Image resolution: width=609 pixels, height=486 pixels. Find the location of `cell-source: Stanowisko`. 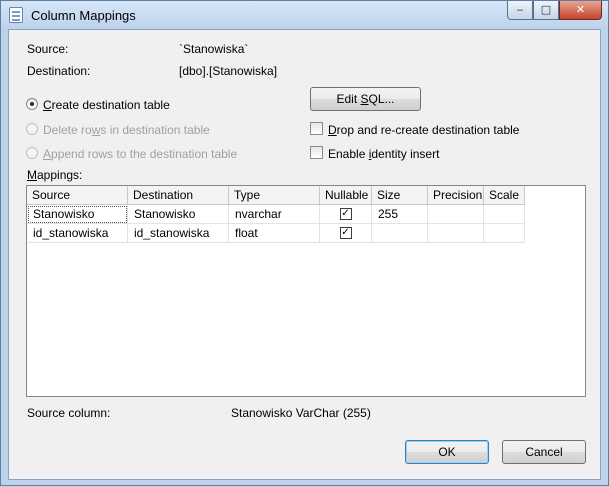

cell-source: Stanowisko is located at coordinates (77, 214).